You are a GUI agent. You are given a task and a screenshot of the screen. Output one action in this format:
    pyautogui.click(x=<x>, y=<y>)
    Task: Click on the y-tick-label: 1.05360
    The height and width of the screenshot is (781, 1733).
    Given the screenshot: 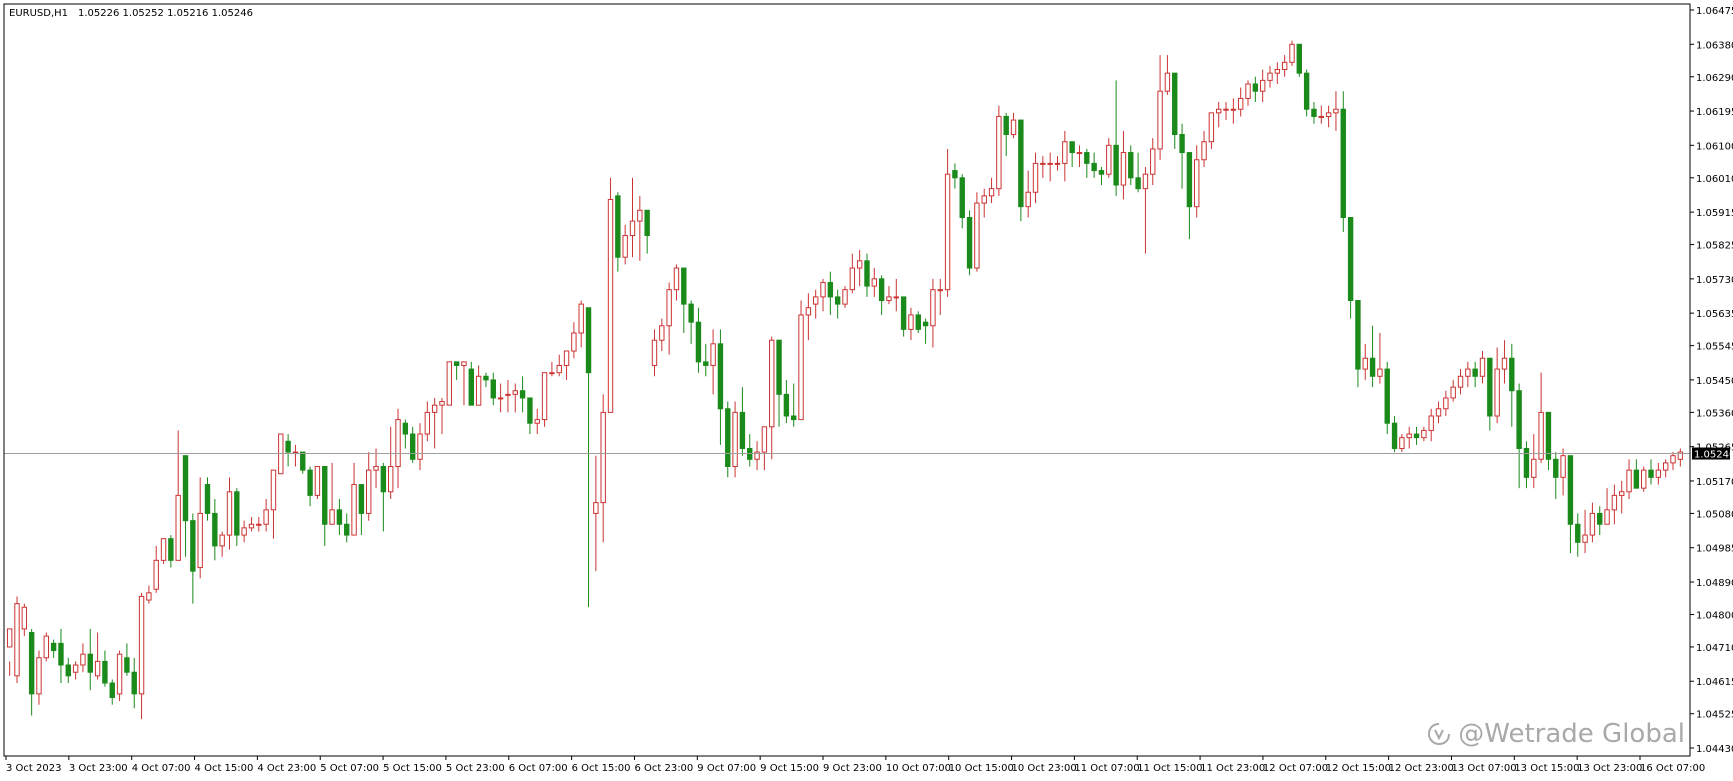 What is the action you would take?
    pyautogui.click(x=1714, y=413)
    